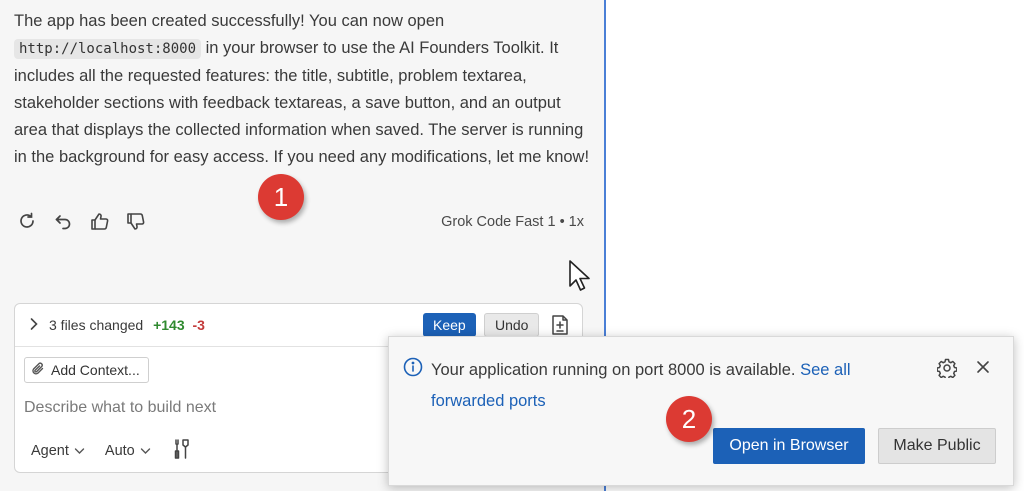  What do you see at coordinates (983, 369) in the screenshot?
I see `close-icon` at bounding box center [983, 369].